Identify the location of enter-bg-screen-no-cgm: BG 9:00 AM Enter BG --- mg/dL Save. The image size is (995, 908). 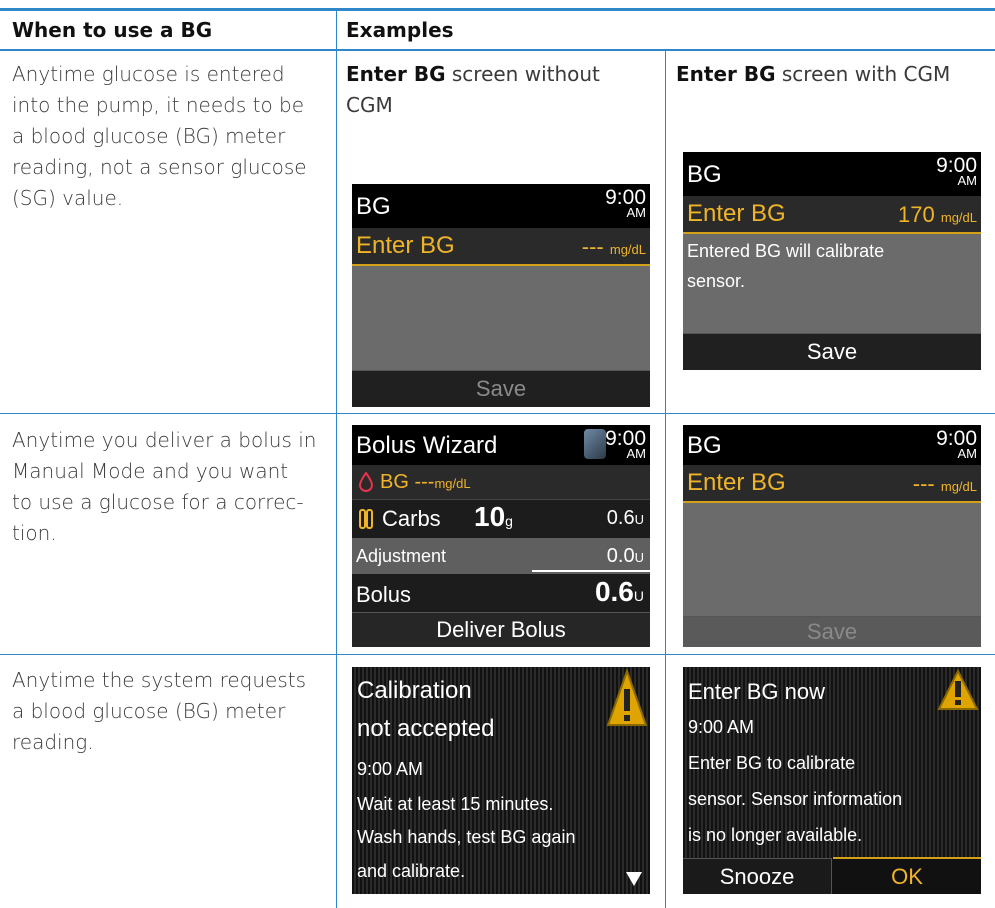
(501, 295).